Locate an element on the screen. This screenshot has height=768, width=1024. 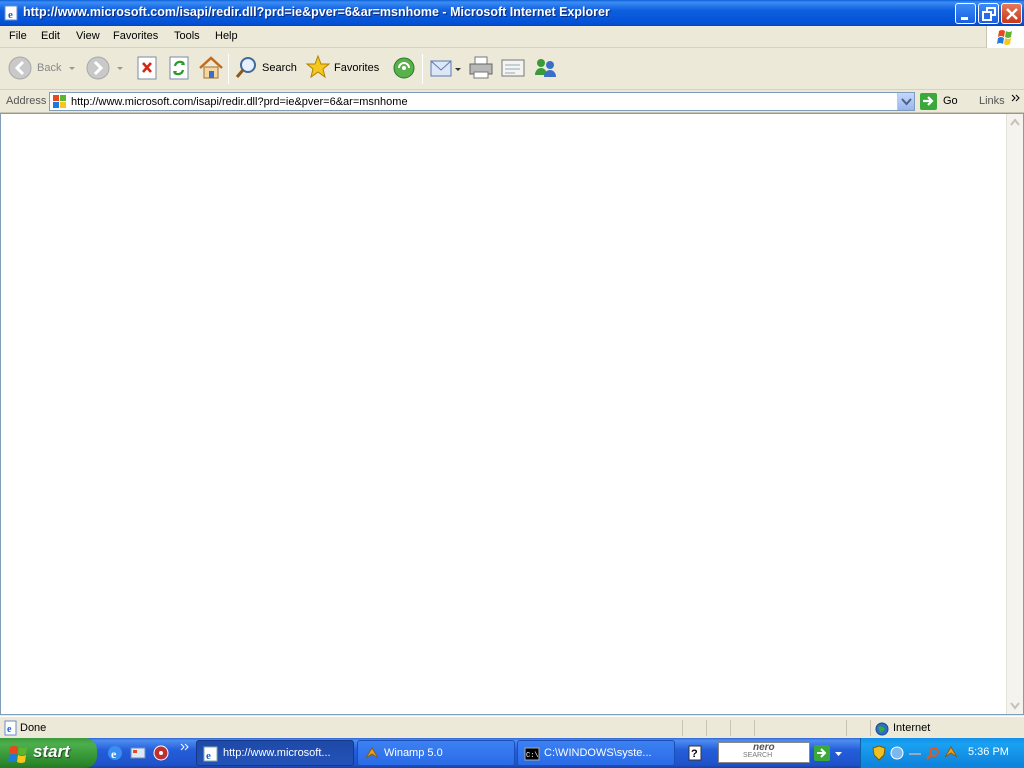
security-shield-icon is located at coordinates (879, 753).